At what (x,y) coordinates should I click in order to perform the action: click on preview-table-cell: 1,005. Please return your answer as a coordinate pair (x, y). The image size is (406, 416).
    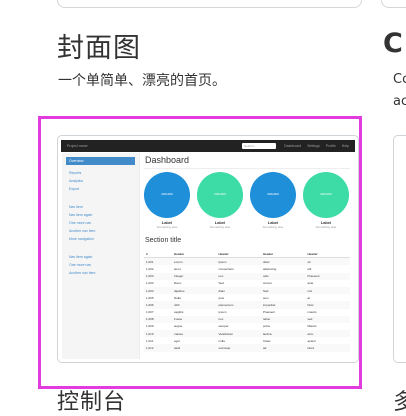
    Looking at the image, I should click on (150, 297).